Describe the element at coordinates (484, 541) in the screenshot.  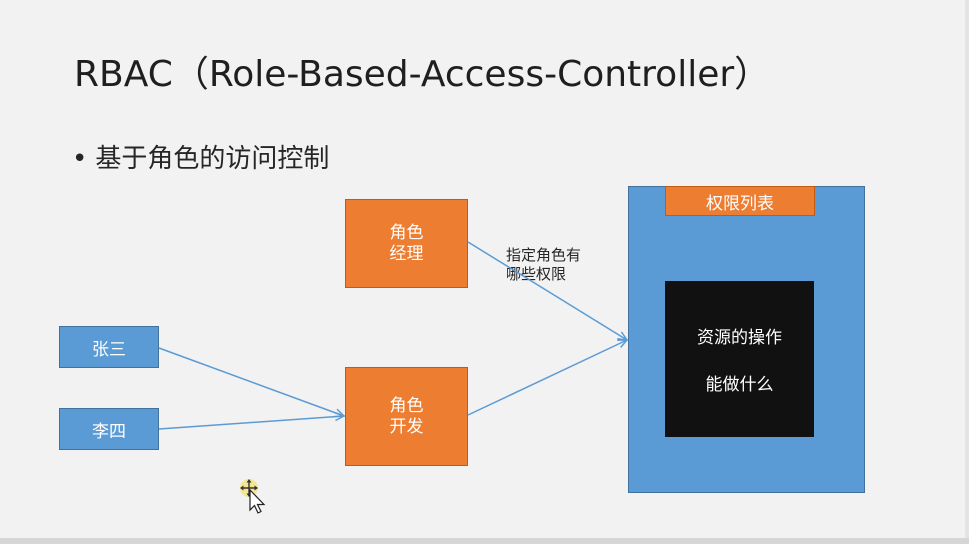
I see `bottom-bar` at that location.